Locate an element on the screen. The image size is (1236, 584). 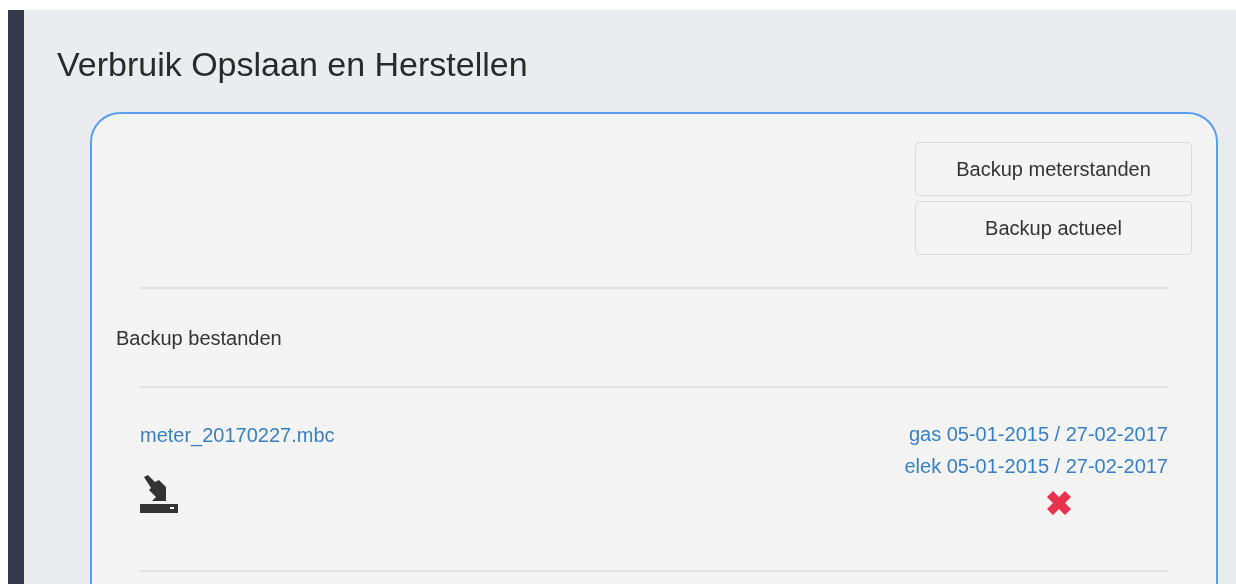
date-range: elek 05-01-2015 / 27-02-2017 is located at coordinates (1036, 466).